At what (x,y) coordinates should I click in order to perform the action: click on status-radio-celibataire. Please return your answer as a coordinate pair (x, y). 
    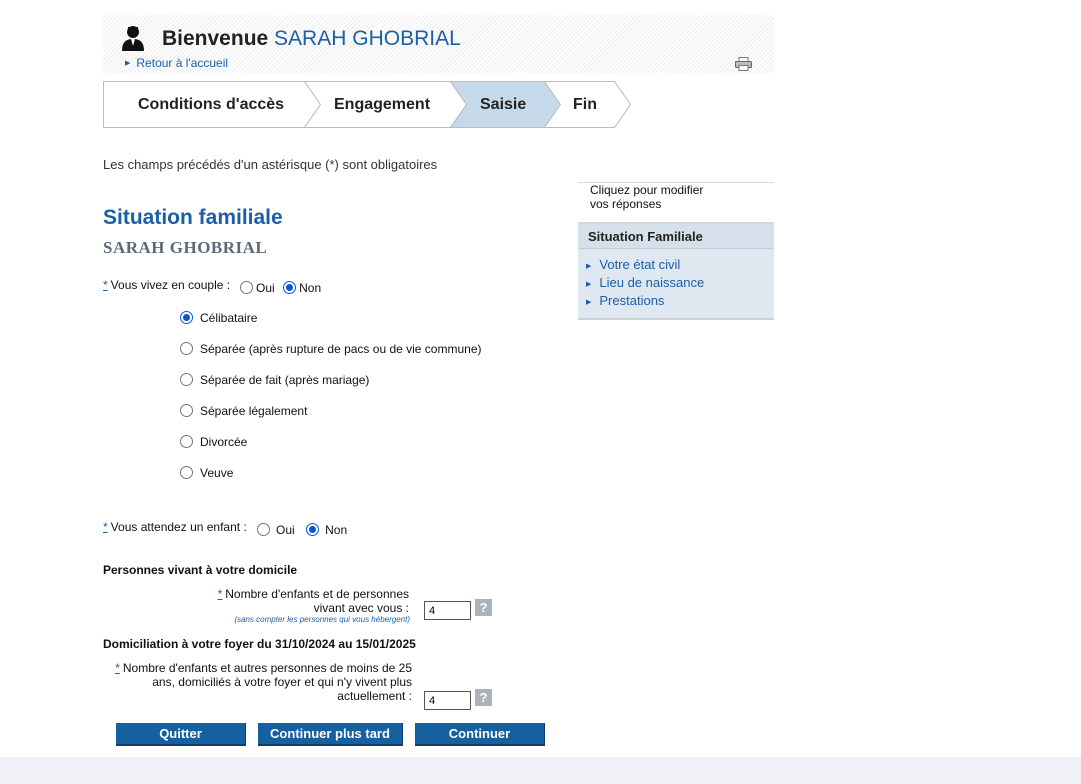
    Looking at the image, I should click on (186, 317).